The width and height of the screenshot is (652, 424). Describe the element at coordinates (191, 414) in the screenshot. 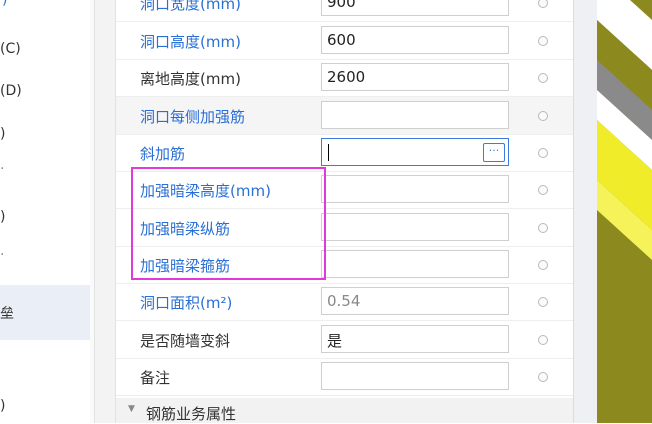

I see `section-title: 钢筋业务属性` at that location.